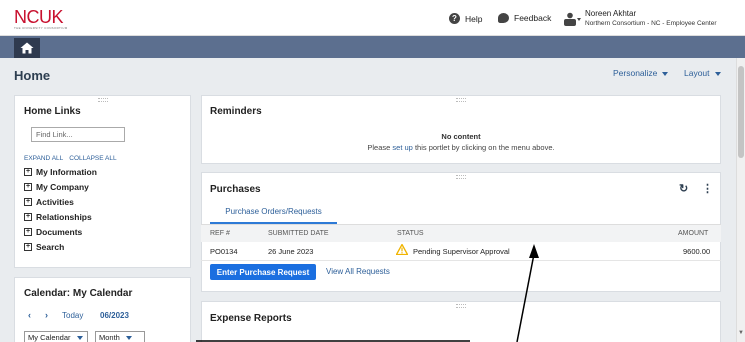 This screenshot has width=745, height=342. What do you see at coordinates (224, 251) in the screenshot?
I see `po-ref-link: PO0134` at bounding box center [224, 251].